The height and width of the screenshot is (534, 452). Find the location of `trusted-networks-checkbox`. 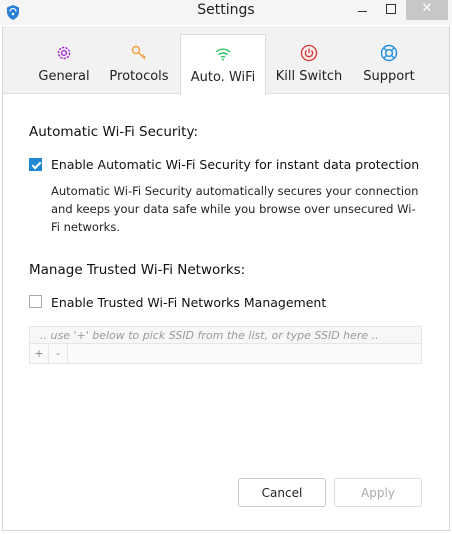

trusted-networks-checkbox is located at coordinates (35, 301).